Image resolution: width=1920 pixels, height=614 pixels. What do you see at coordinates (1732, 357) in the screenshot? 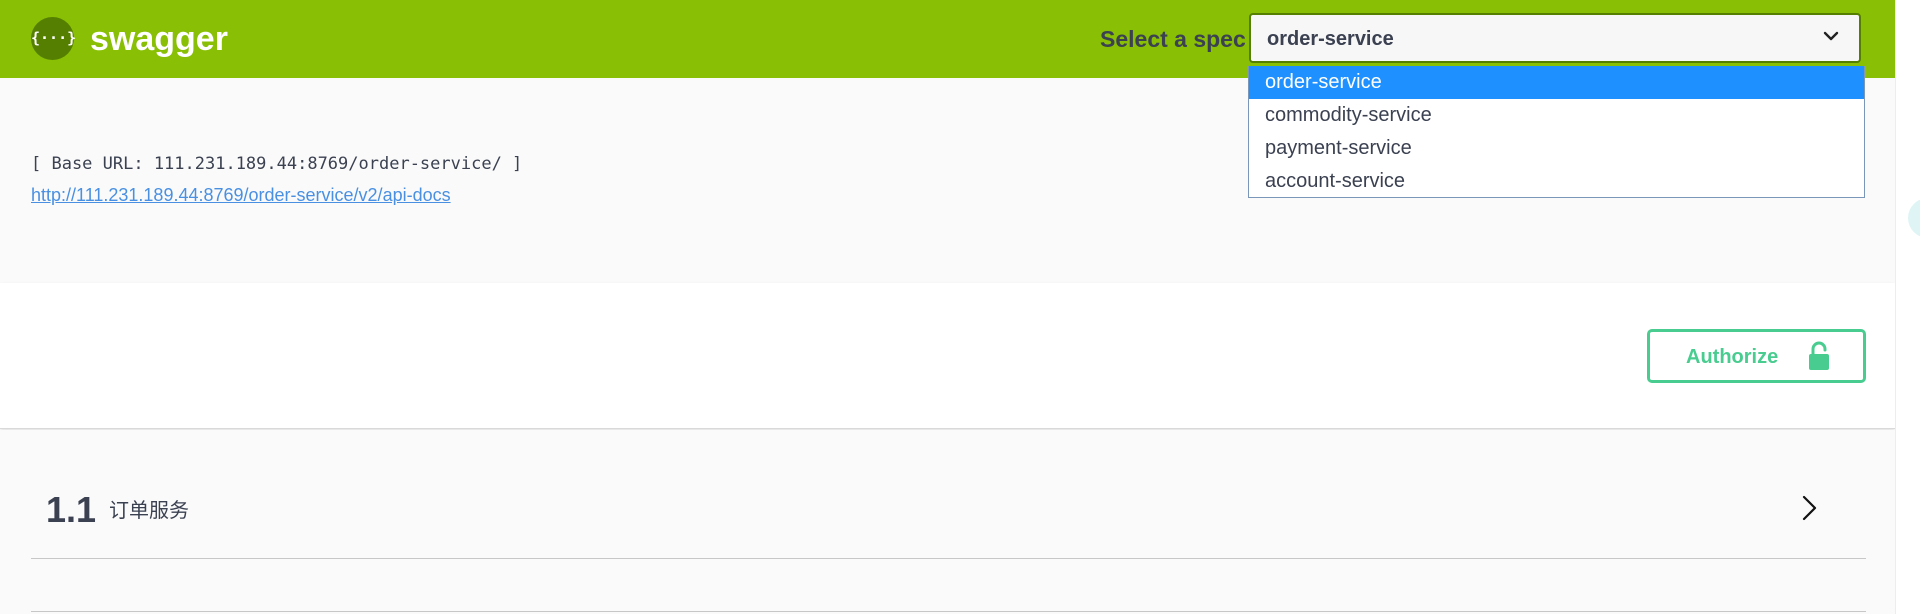
I see `authorize-label: Authorize` at bounding box center [1732, 357].